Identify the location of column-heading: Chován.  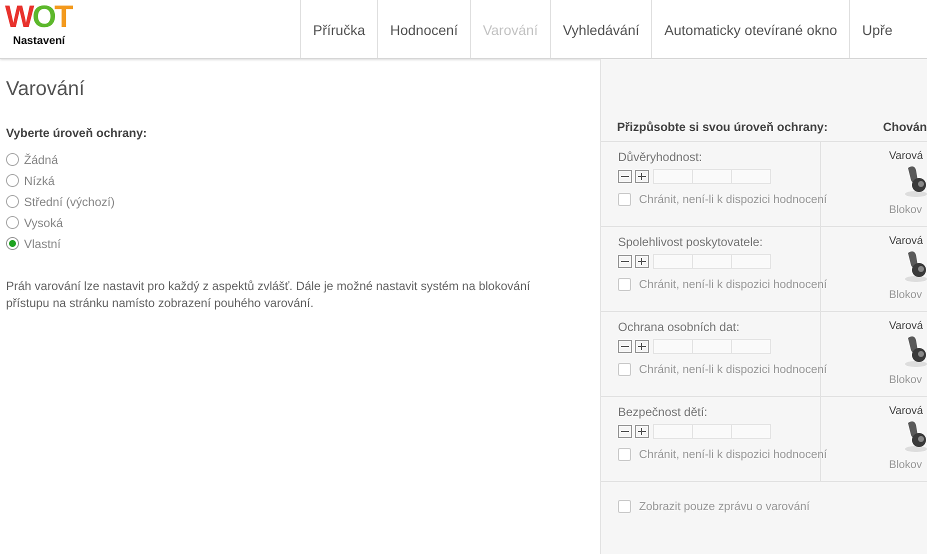
(904, 128).